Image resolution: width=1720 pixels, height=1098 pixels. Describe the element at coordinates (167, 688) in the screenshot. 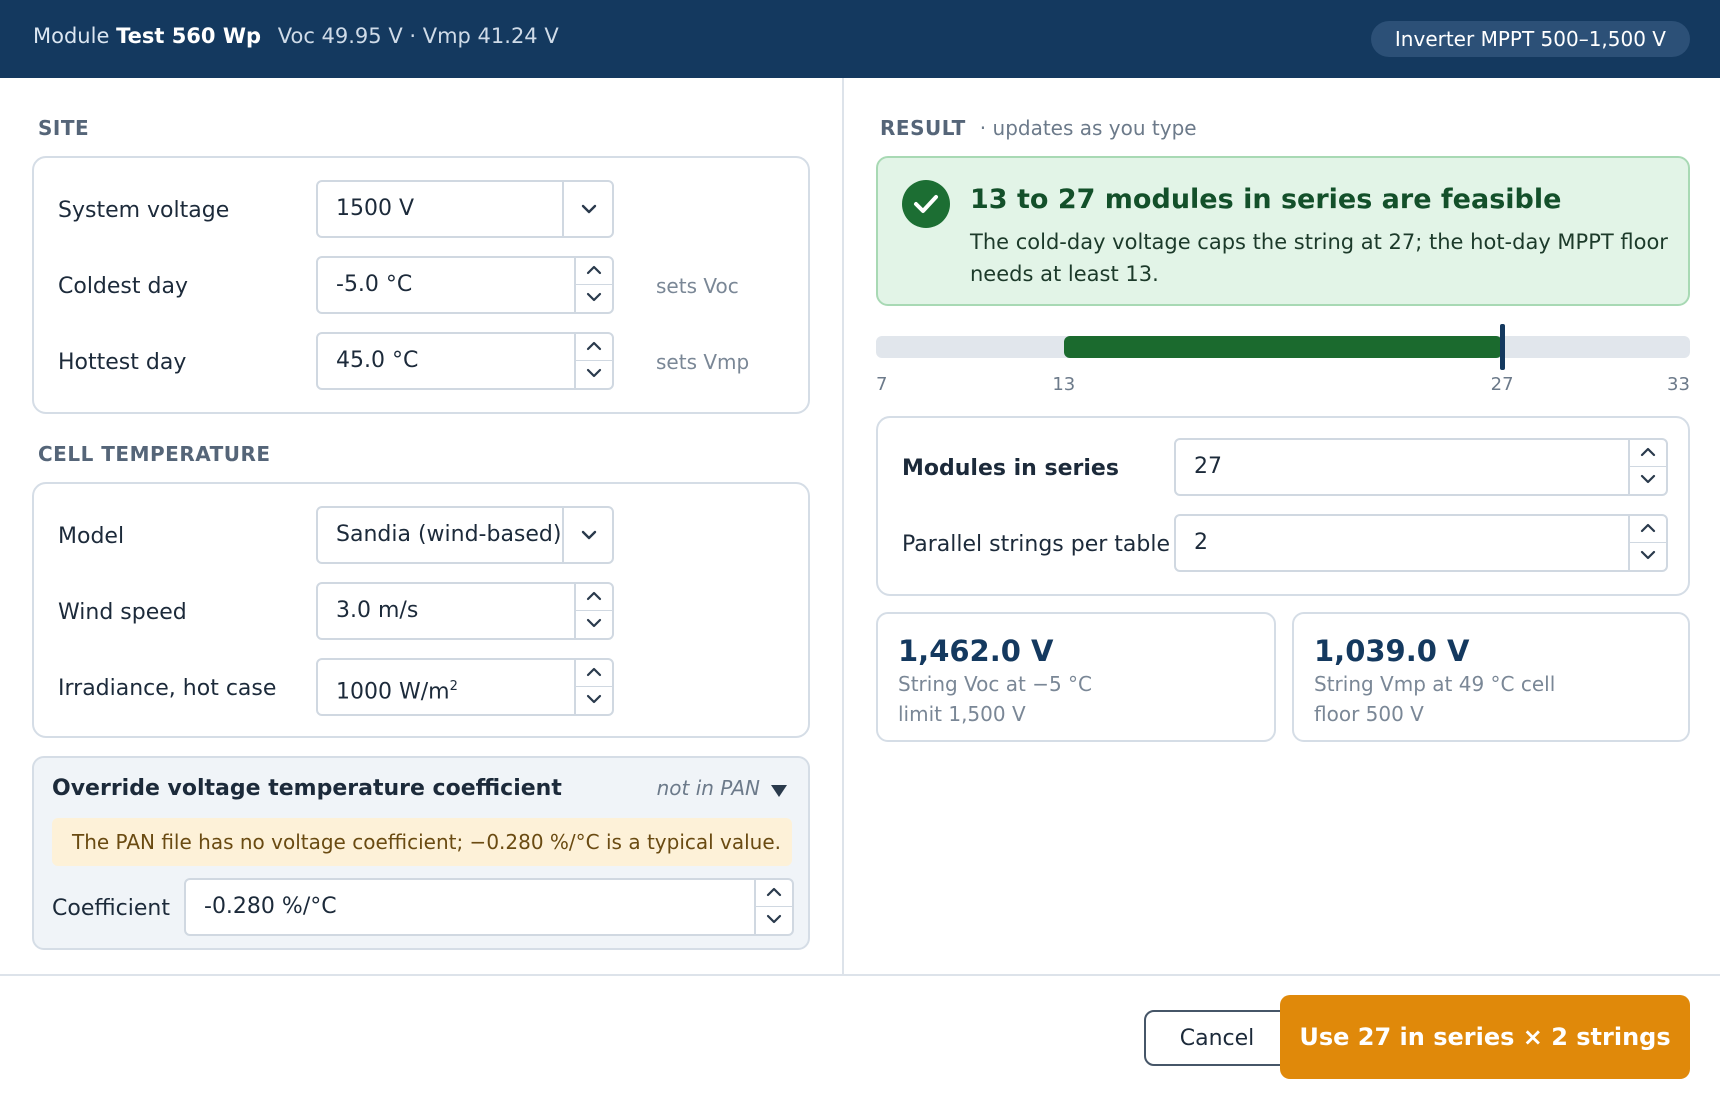

I see `irradiance-label: Irradiance, hot case` at that location.